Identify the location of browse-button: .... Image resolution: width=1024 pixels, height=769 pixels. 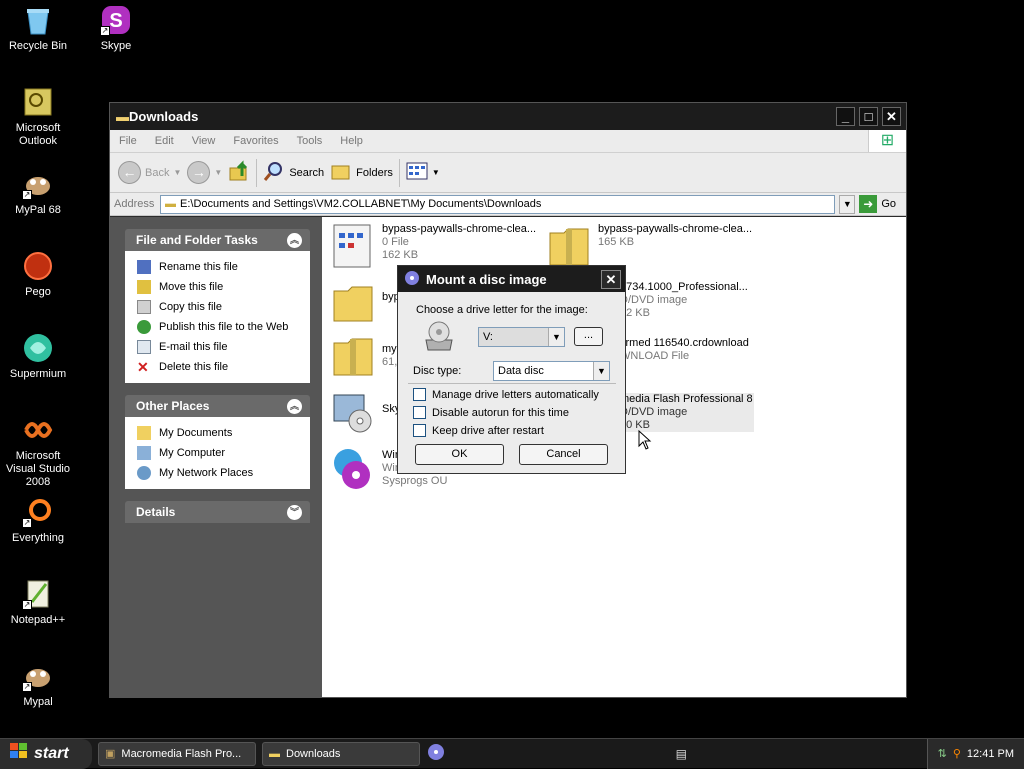
(588, 336).